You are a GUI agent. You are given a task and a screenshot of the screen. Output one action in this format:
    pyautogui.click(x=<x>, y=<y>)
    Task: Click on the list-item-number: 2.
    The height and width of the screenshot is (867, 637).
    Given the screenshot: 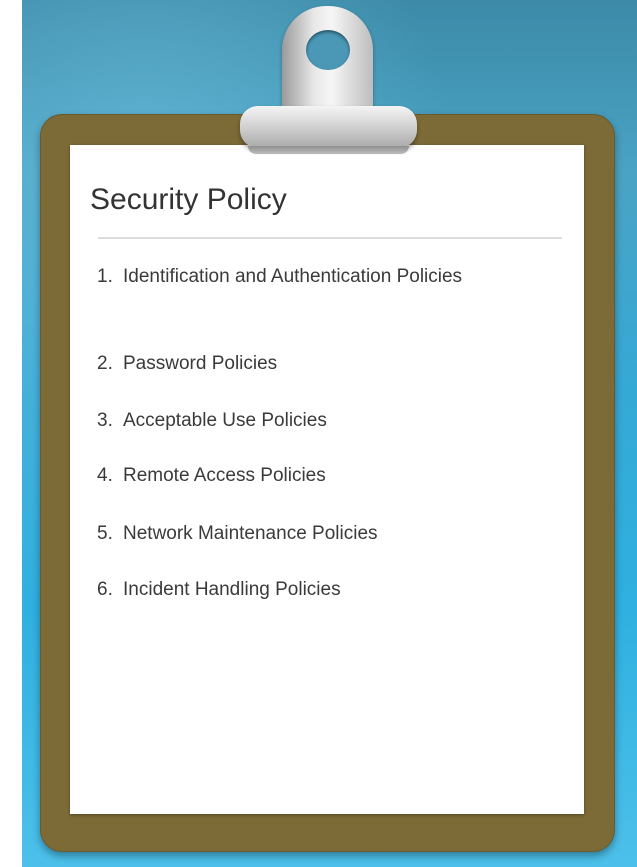 What is the action you would take?
    pyautogui.click(x=105, y=363)
    